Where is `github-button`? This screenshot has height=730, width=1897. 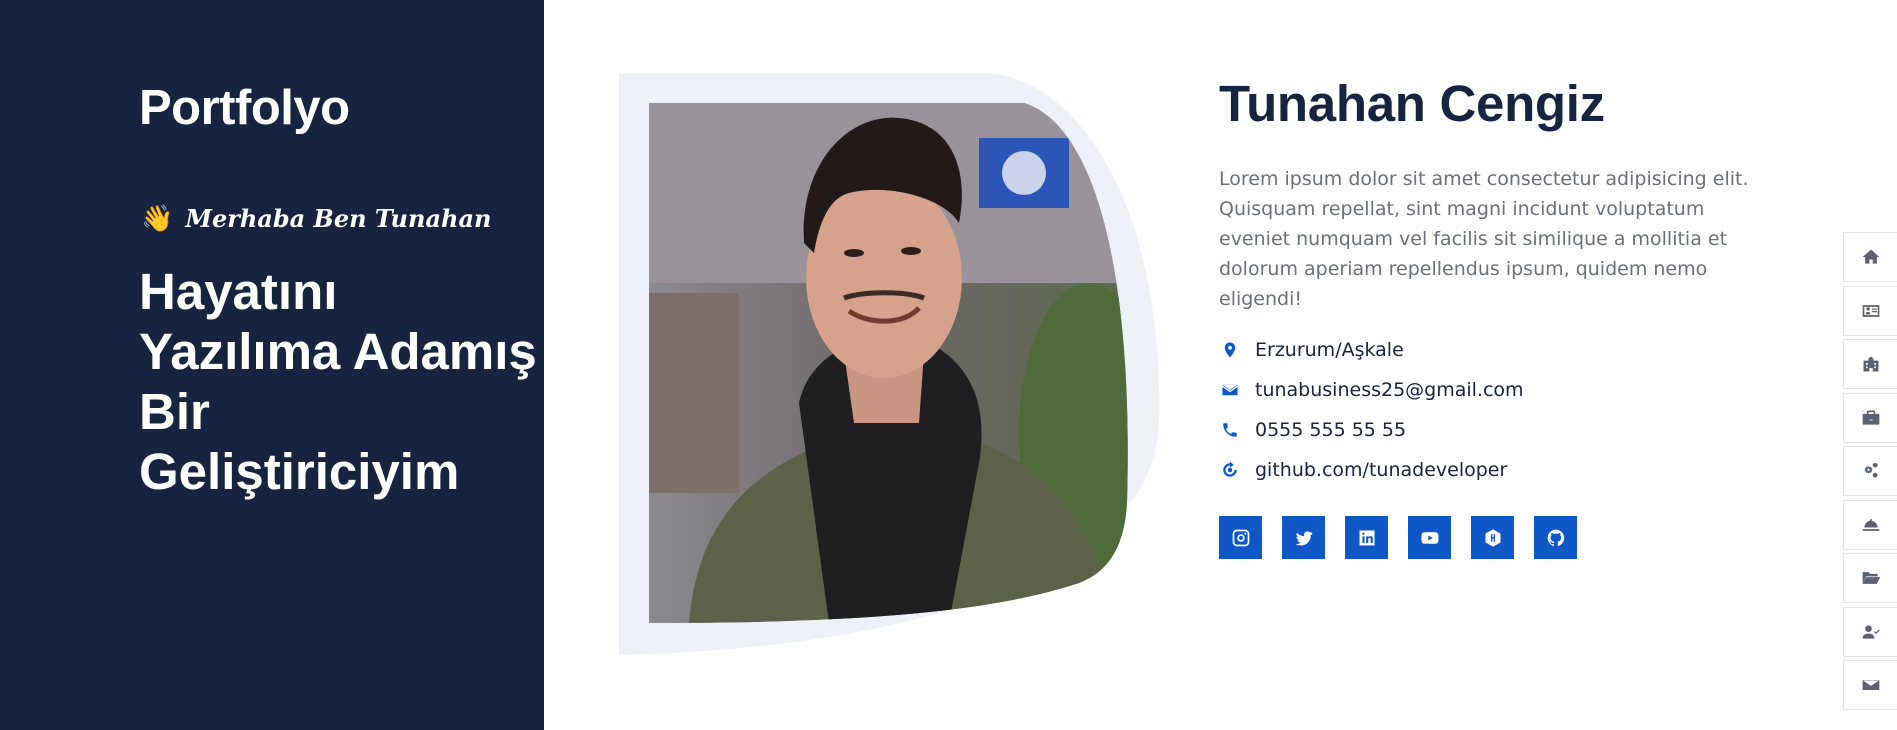
github-button is located at coordinates (1555, 537).